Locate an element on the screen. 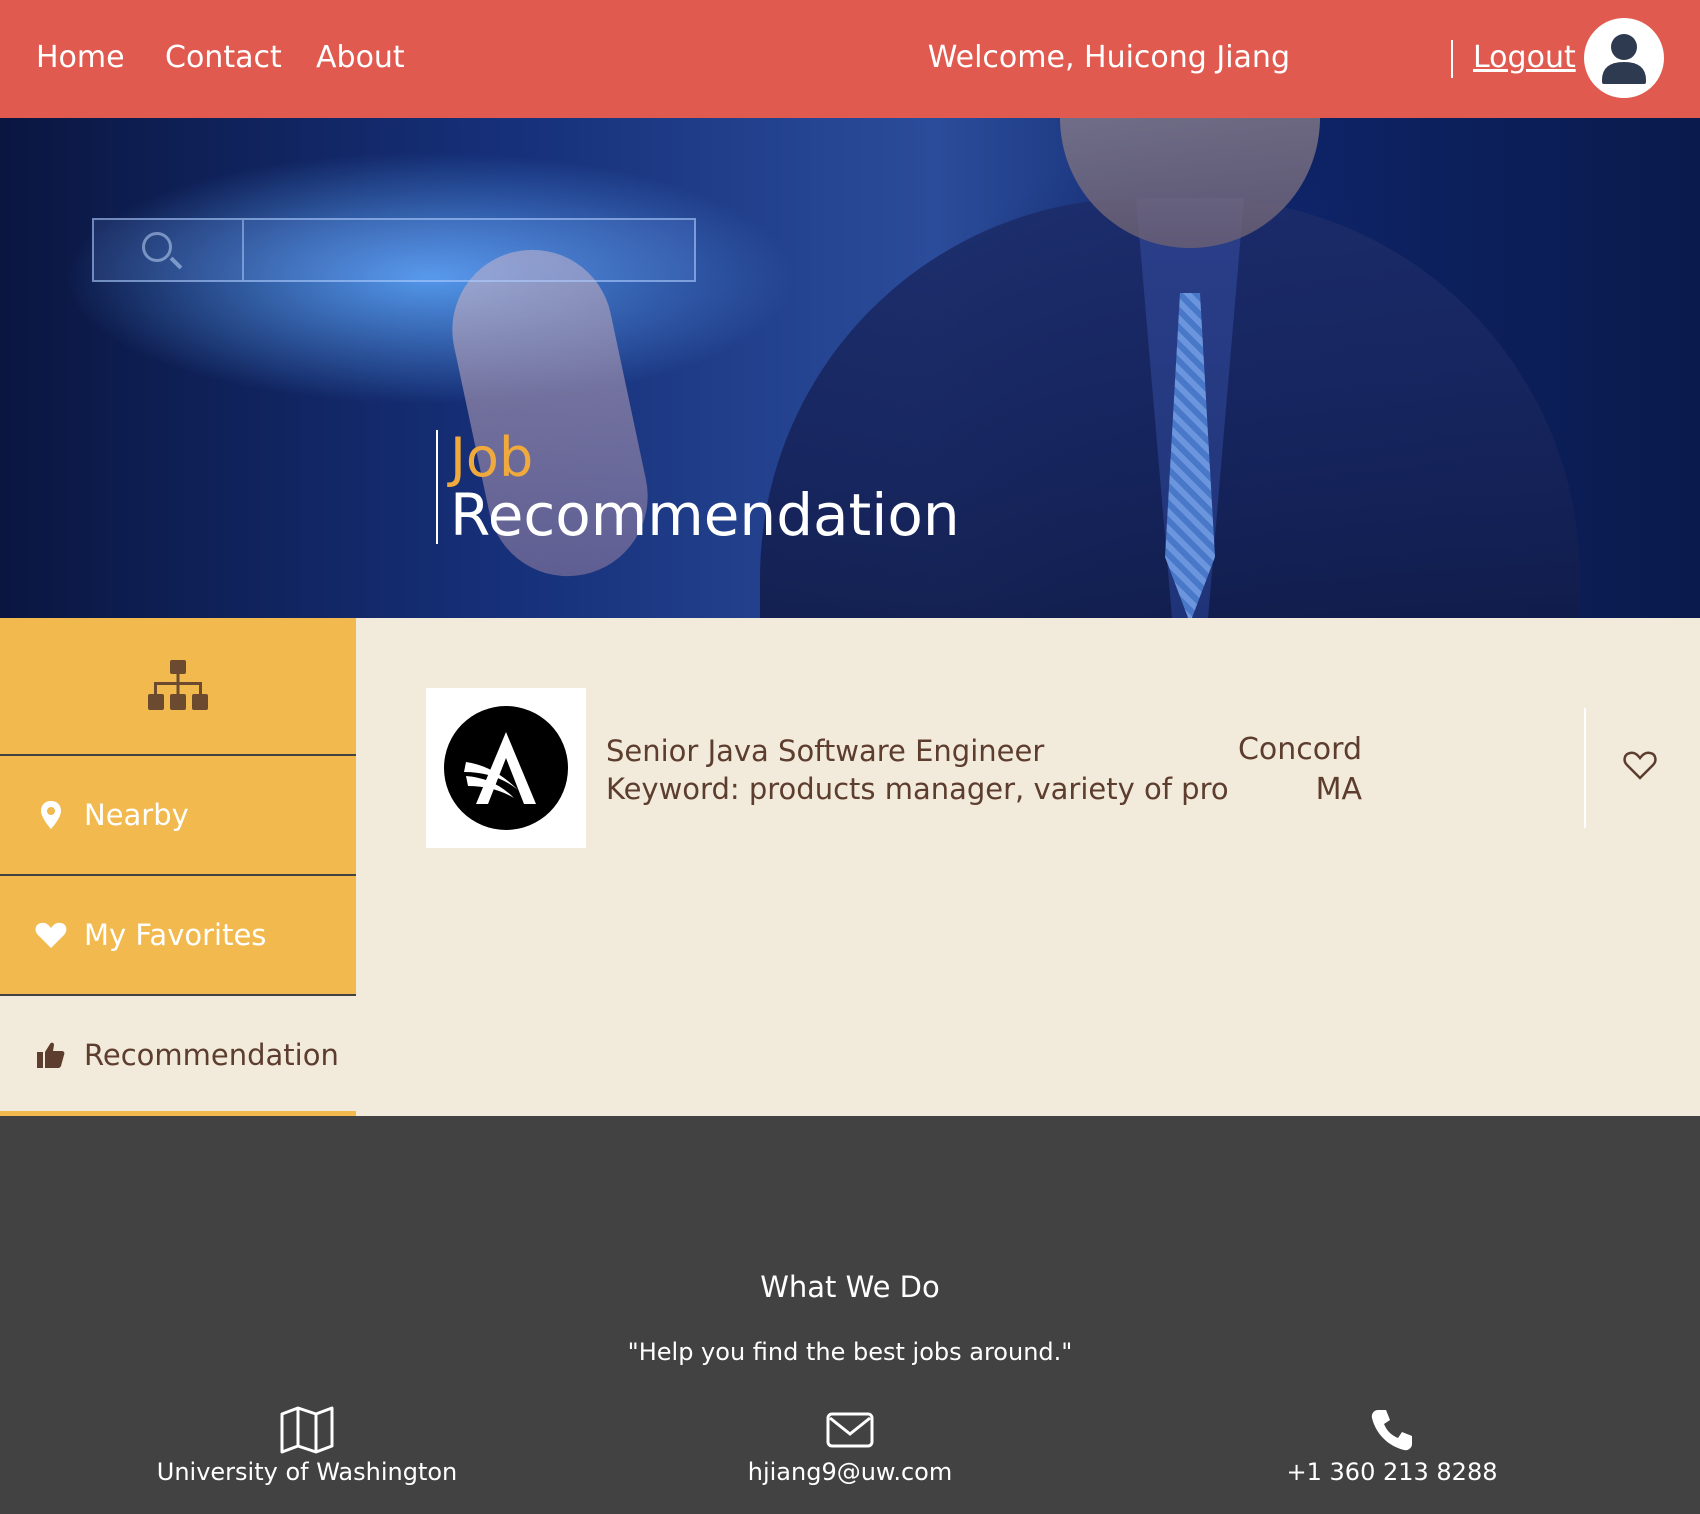 Image resolution: width=1700 pixels, height=1514 pixels. envelope-icon is located at coordinates (850, 1430).